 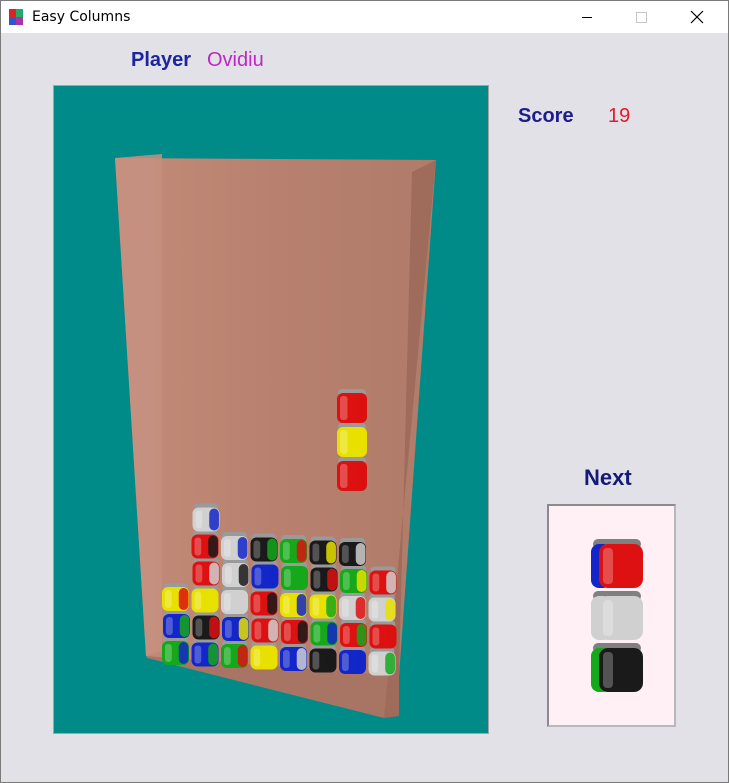 I want to click on minimize-button, so click(x=587, y=17).